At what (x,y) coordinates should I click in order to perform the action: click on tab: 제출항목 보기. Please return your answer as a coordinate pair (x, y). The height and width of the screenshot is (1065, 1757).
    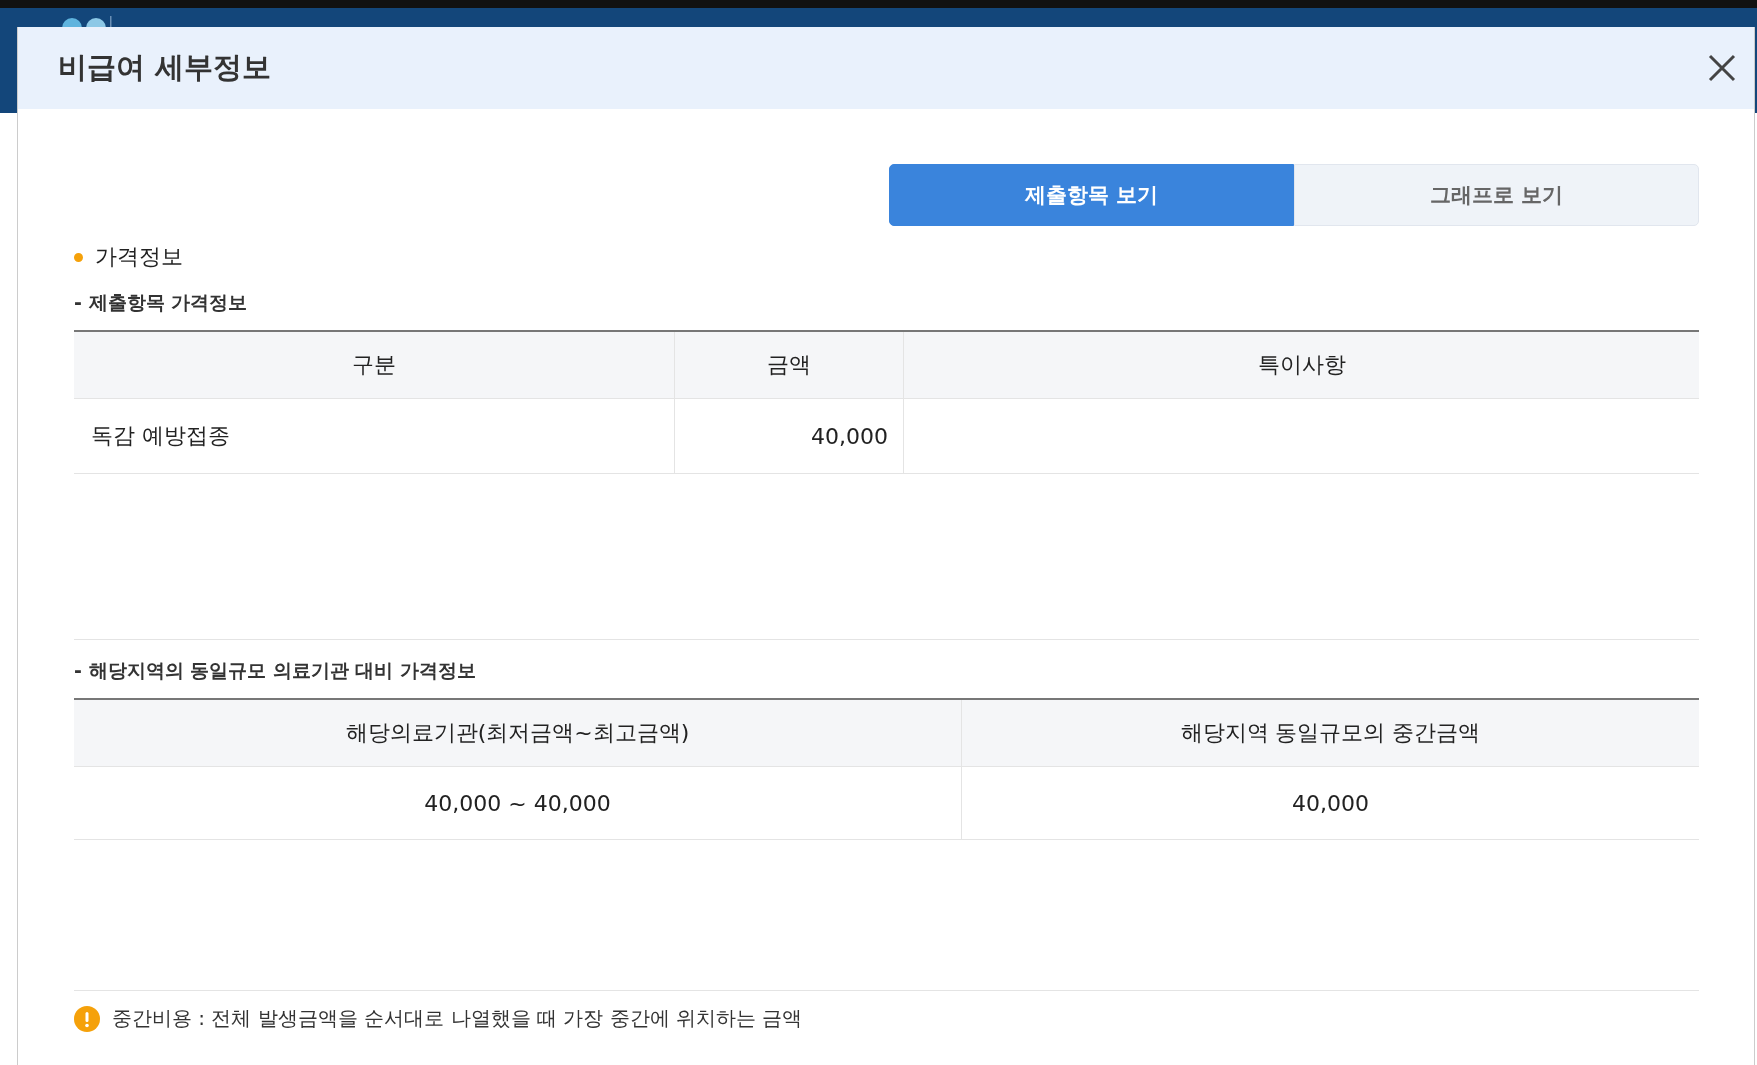
    Looking at the image, I should click on (1091, 195).